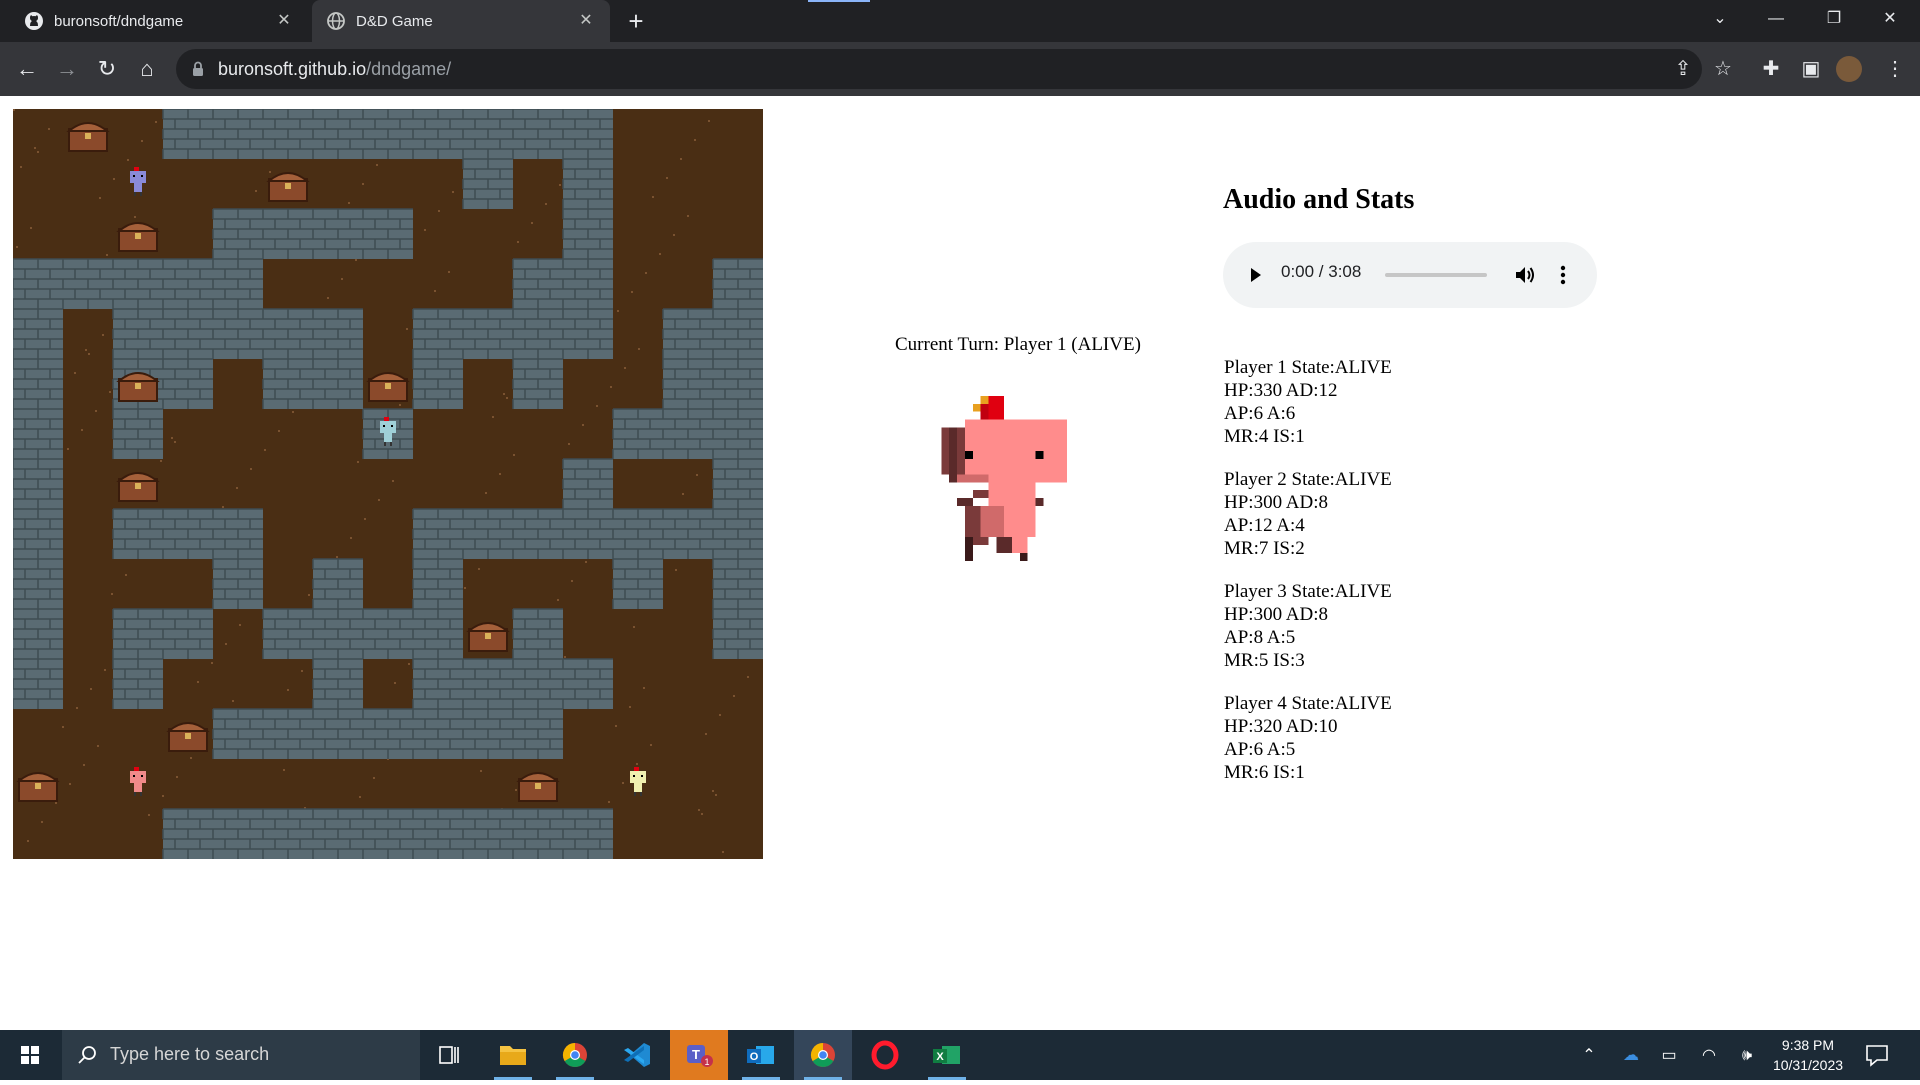 The image size is (1920, 1085). What do you see at coordinates (1890, 19) in the screenshot?
I see `close-window-button: ✕` at bounding box center [1890, 19].